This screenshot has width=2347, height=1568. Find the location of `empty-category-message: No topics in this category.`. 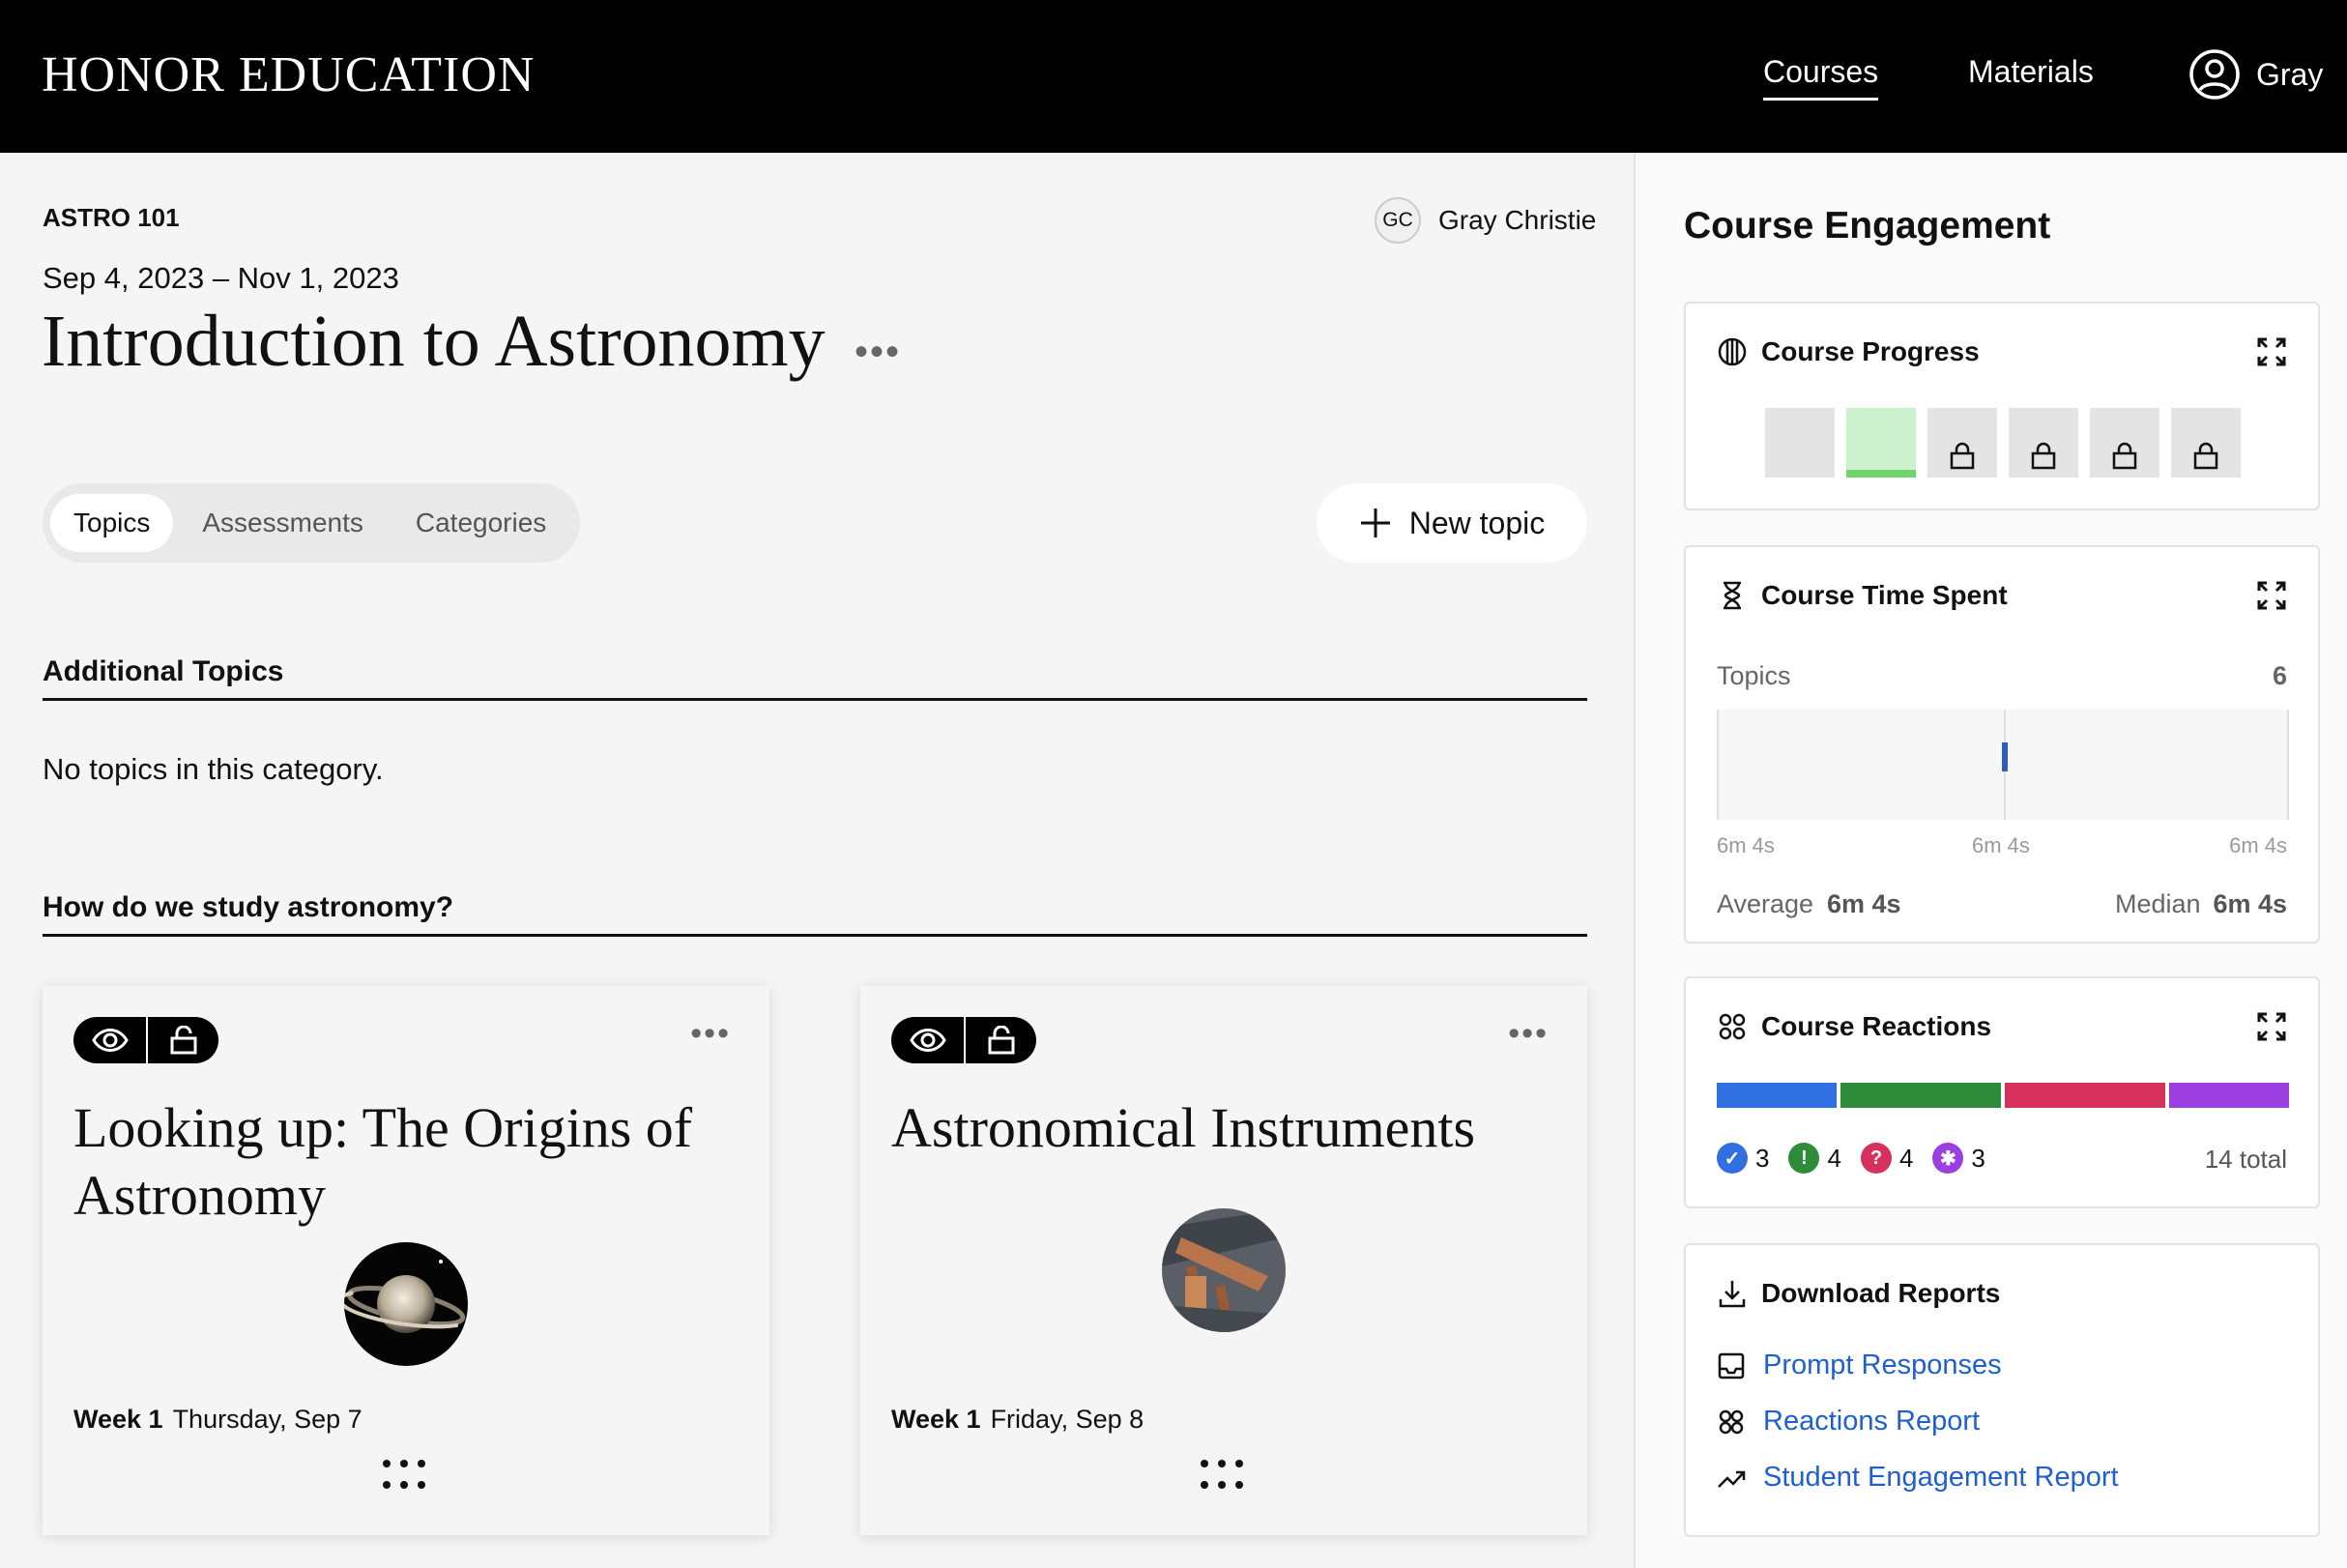

empty-category-message: No topics in this category. is located at coordinates (213, 769).